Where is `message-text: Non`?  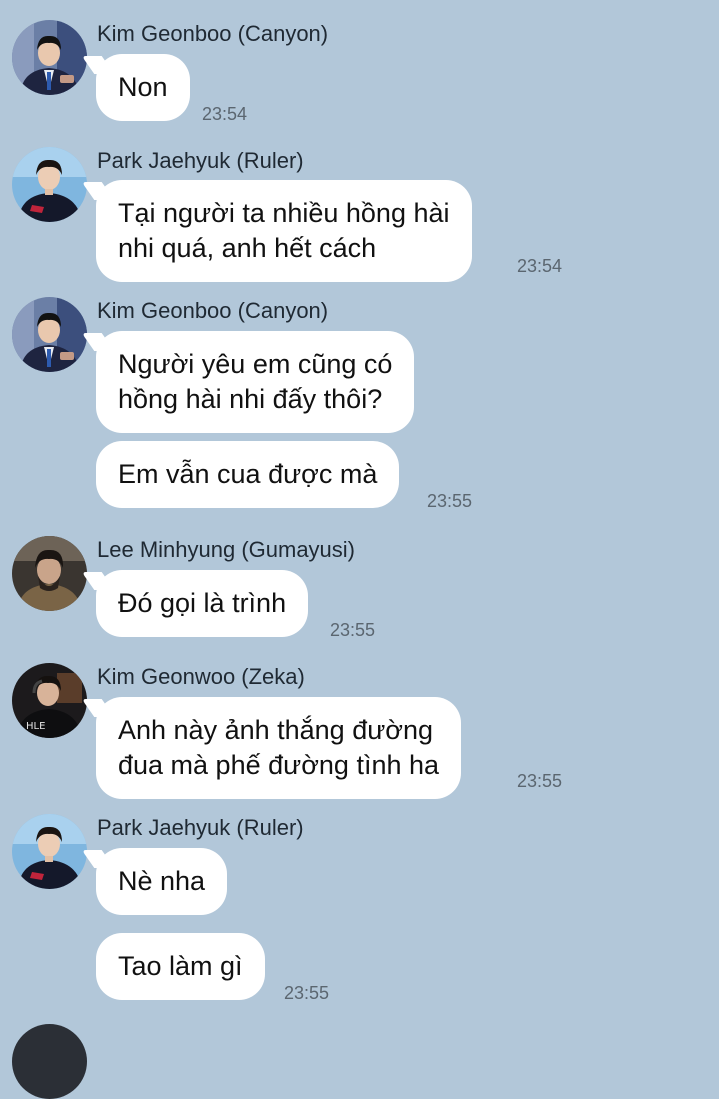
message-text: Non is located at coordinates (143, 87).